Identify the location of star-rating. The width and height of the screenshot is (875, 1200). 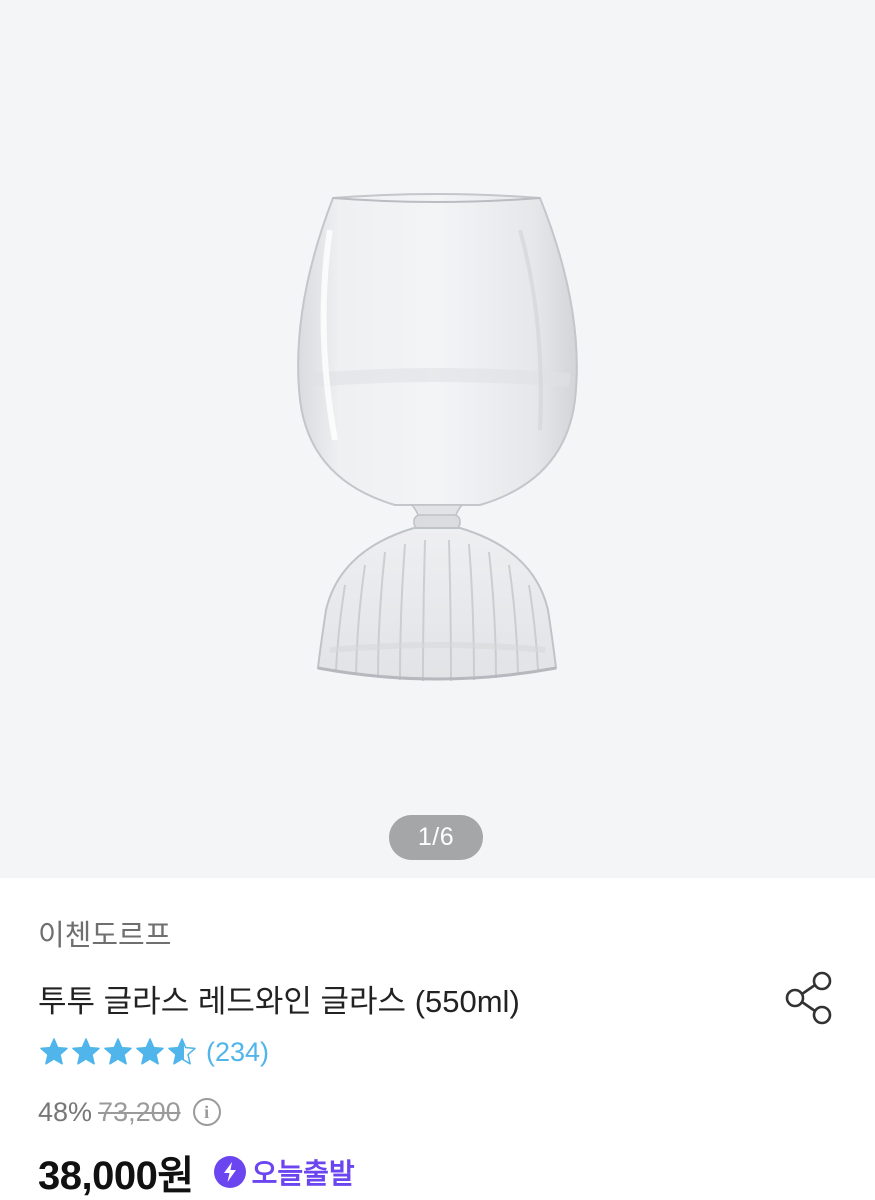
(118, 1052).